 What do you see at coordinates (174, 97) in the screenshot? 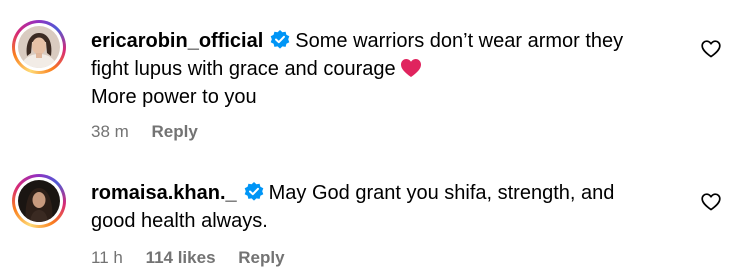
I see `comment-text-line-3: More power to you` at bounding box center [174, 97].